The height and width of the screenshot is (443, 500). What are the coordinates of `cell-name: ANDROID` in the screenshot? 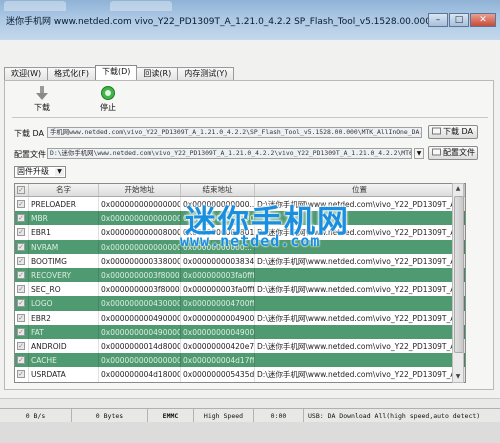 It's located at (64, 346).